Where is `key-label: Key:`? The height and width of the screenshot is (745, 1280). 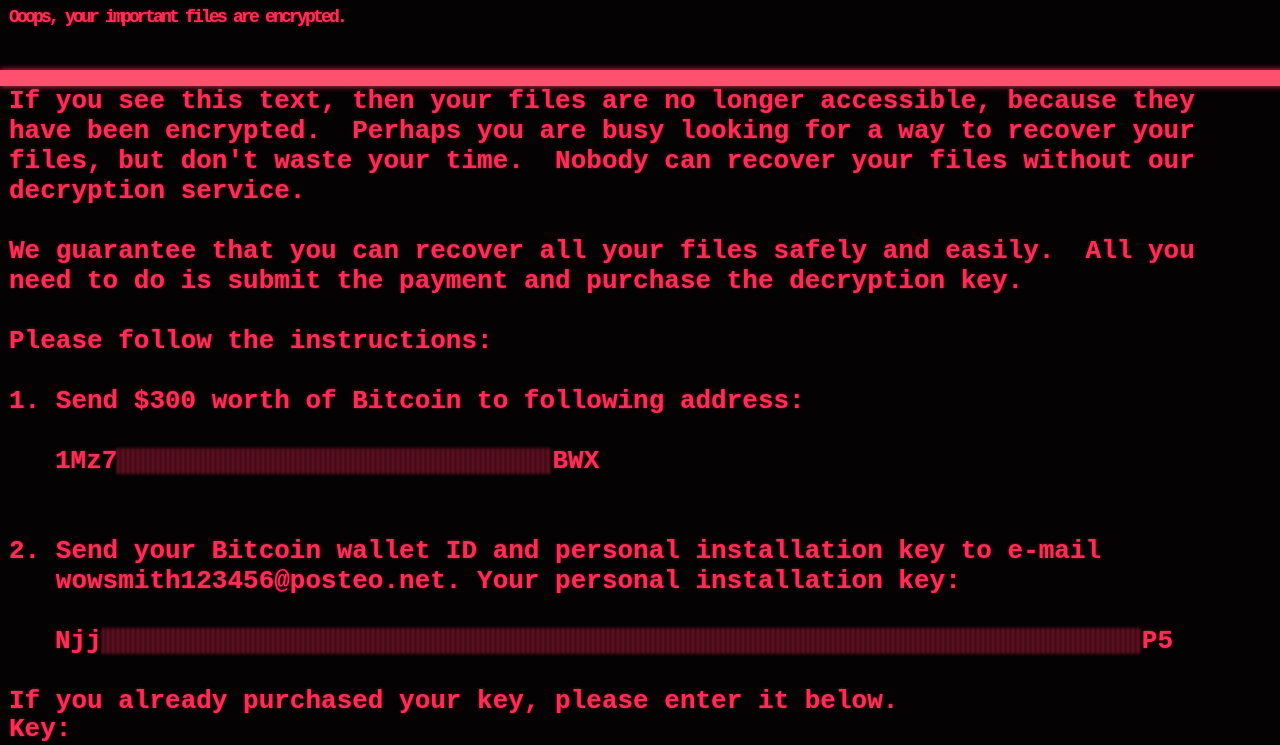
key-label: Key: is located at coordinates (40, 729).